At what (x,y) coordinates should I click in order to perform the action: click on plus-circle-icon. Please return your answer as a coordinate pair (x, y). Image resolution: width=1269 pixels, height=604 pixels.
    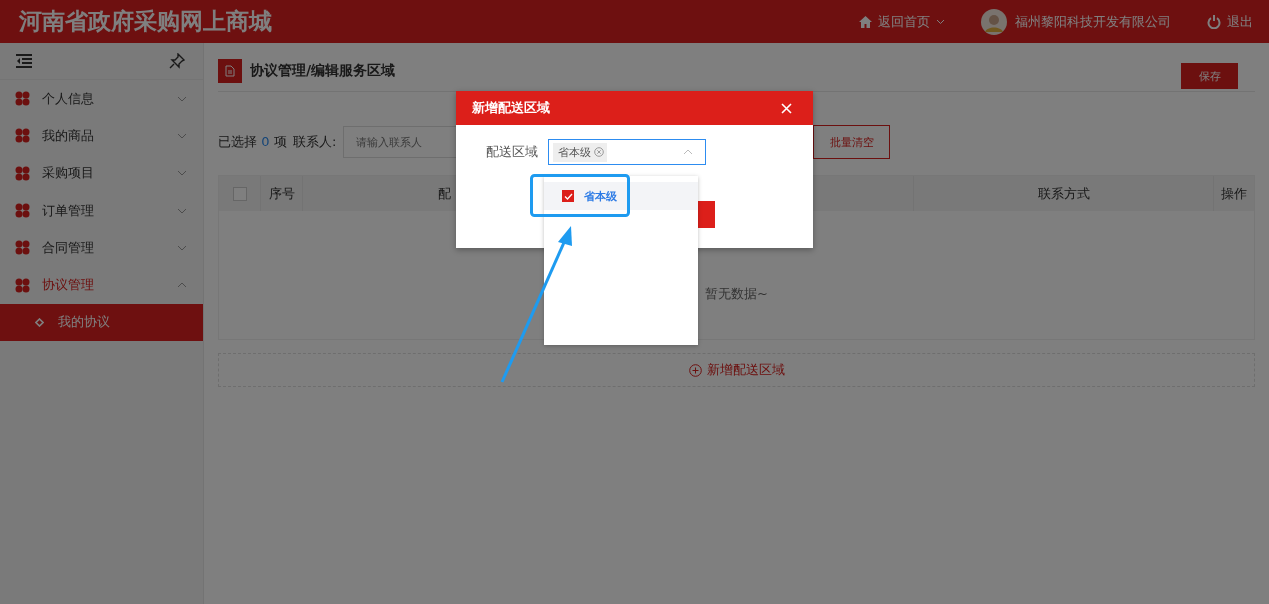
    Looking at the image, I should click on (695, 370).